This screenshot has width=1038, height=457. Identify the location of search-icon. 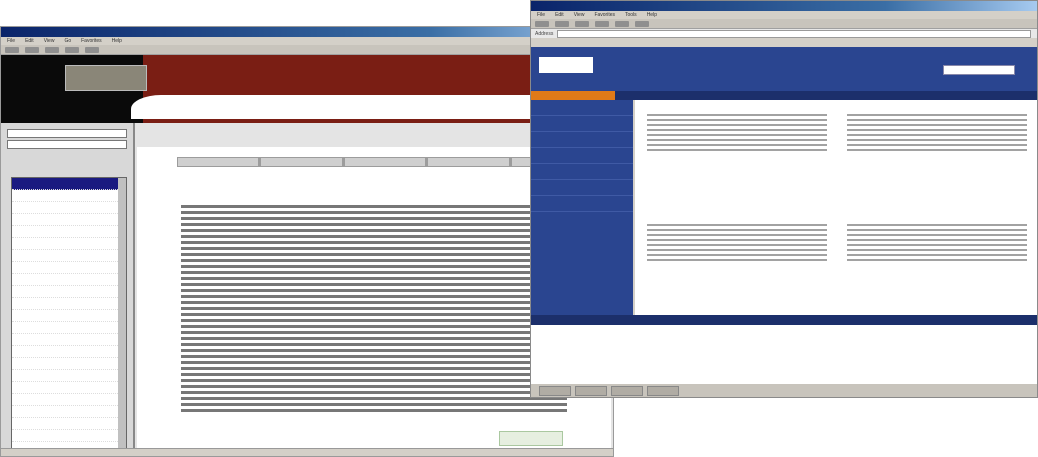
(642, 23).